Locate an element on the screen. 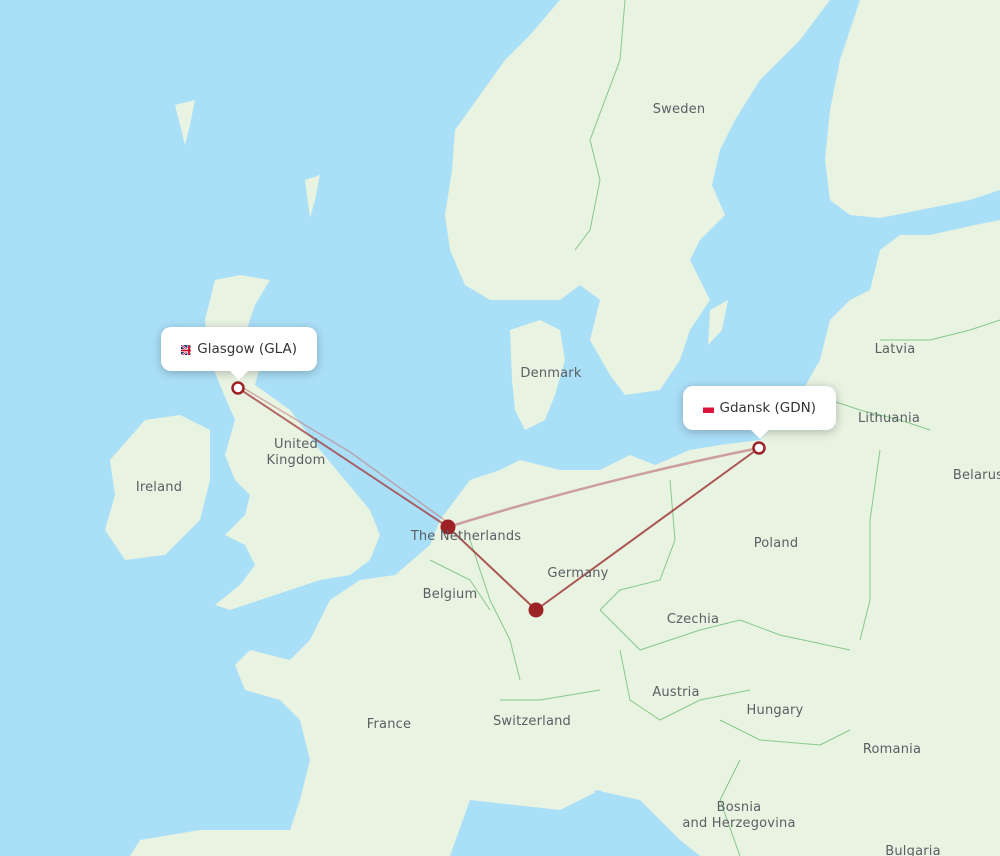 The width and height of the screenshot is (1000, 856). label-belgium: Belgium is located at coordinates (450, 594).